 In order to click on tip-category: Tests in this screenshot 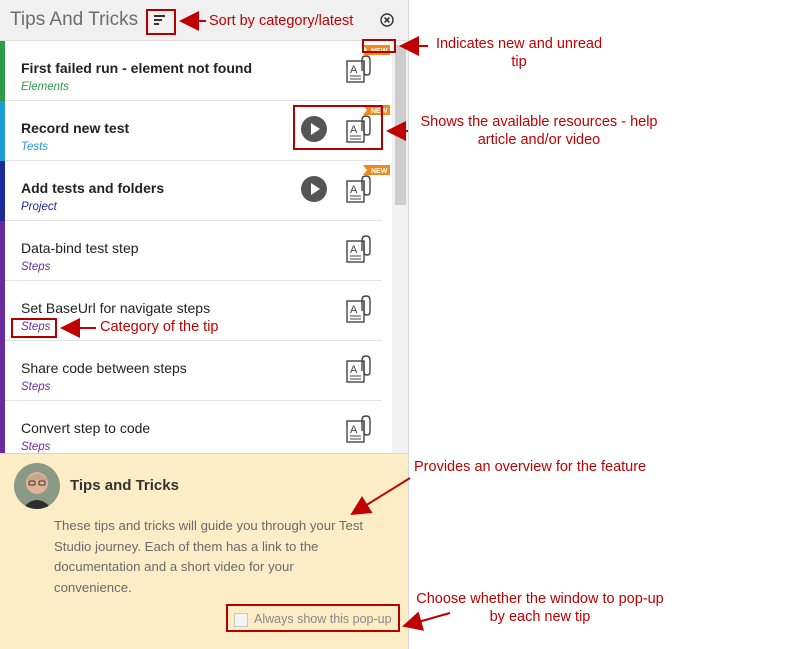, I will do `click(35, 147)`.